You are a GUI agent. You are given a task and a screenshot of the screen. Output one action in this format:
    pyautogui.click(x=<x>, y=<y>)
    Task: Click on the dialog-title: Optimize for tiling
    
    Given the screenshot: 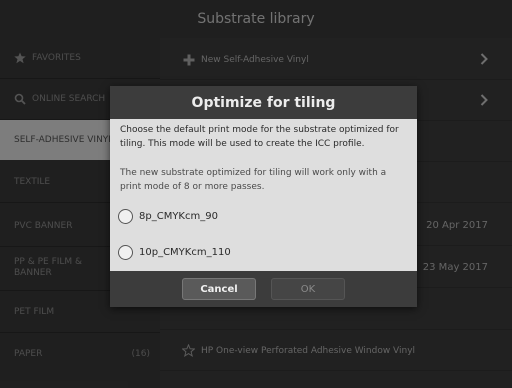 What is the action you would take?
    pyautogui.click(x=263, y=102)
    